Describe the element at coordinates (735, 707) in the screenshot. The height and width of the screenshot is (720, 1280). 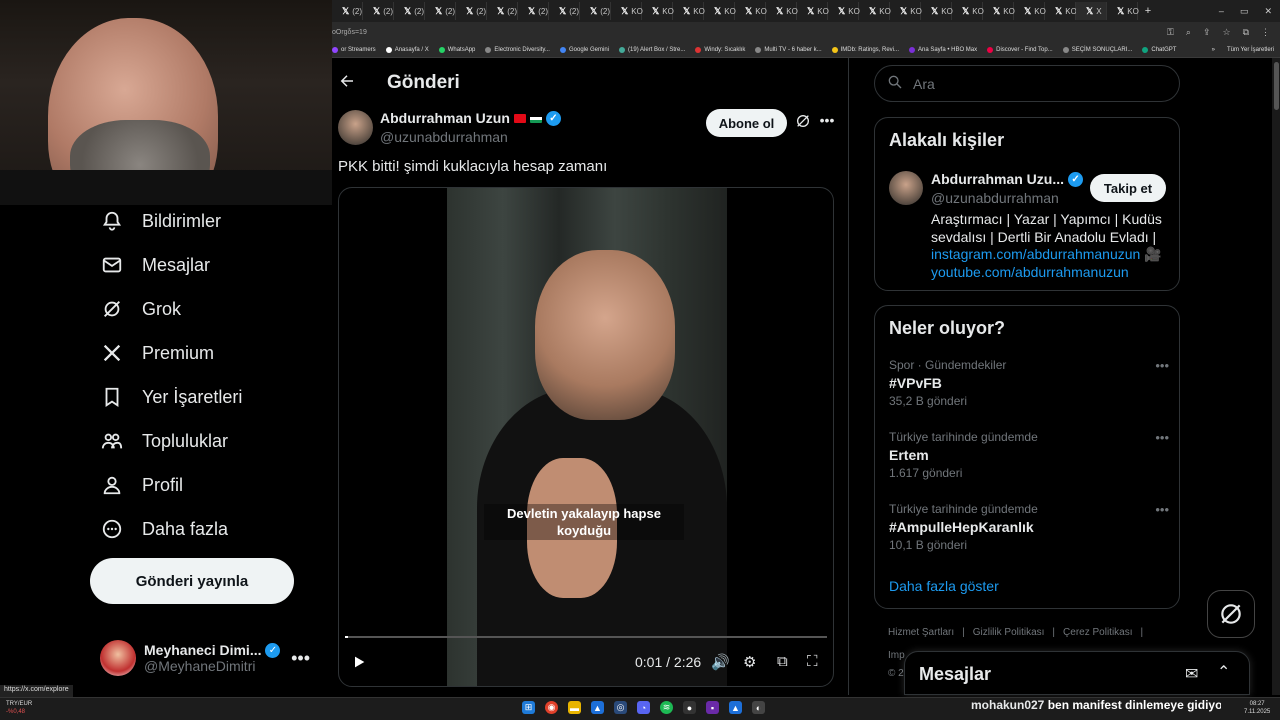
I see `app3-icon: ▲` at that location.